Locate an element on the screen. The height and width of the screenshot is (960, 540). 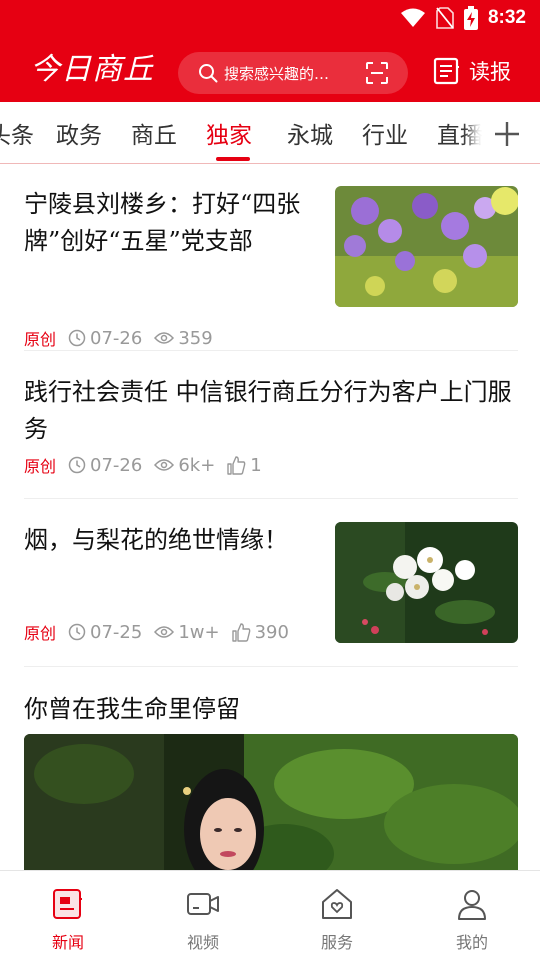
view-count: 359 is located at coordinates (195, 338).